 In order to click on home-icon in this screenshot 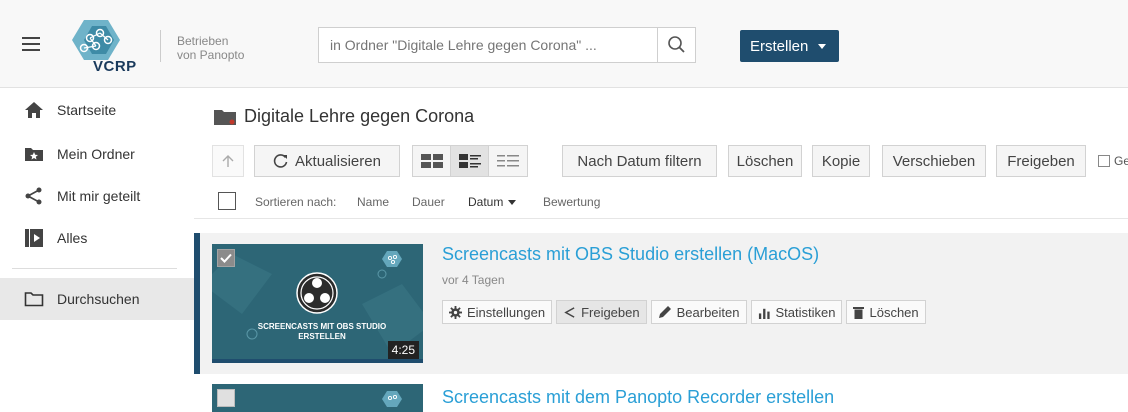, I will do `click(34, 110)`.